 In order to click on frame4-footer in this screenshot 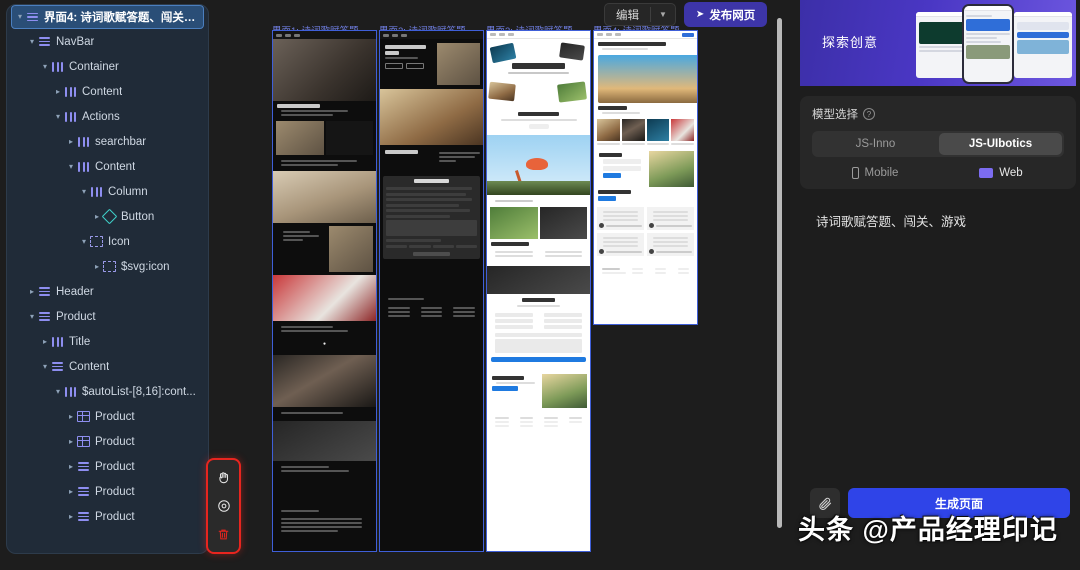, I will do `click(645, 271)`.